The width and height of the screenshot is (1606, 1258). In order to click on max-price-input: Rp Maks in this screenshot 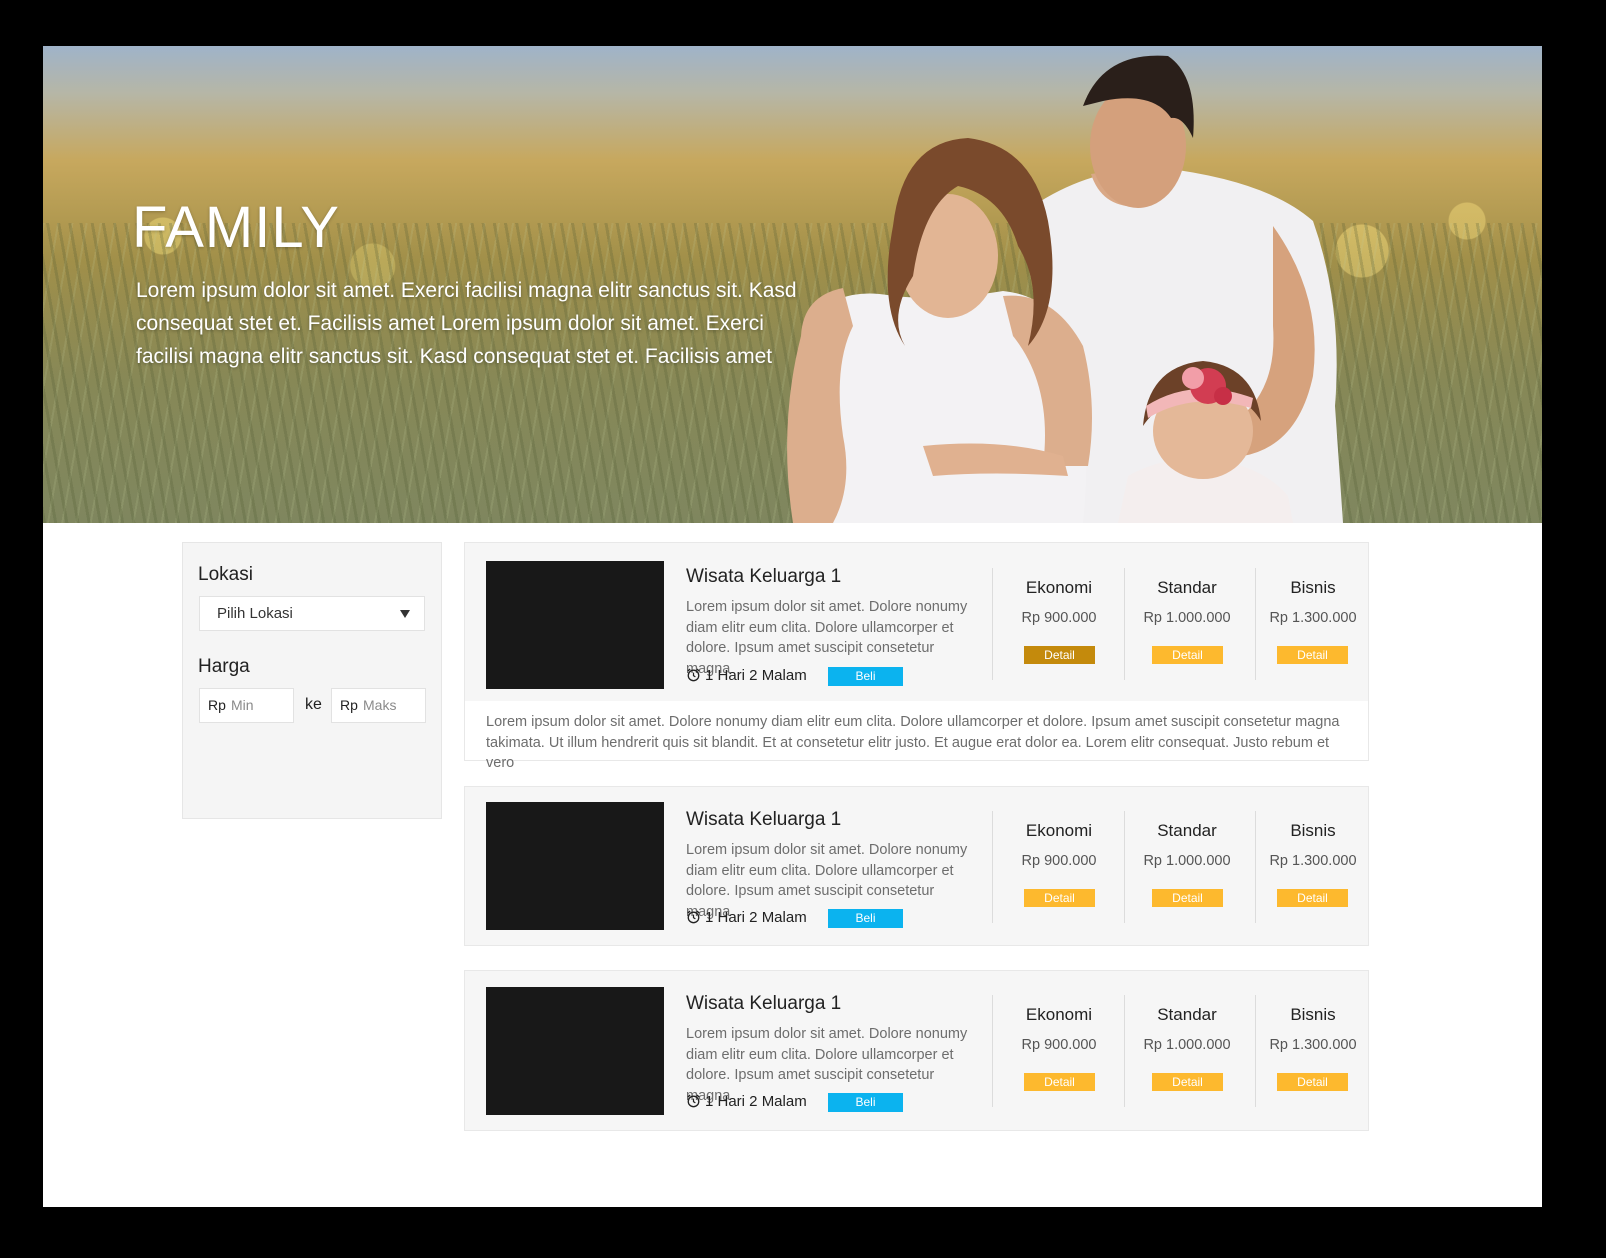, I will do `click(378, 705)`.